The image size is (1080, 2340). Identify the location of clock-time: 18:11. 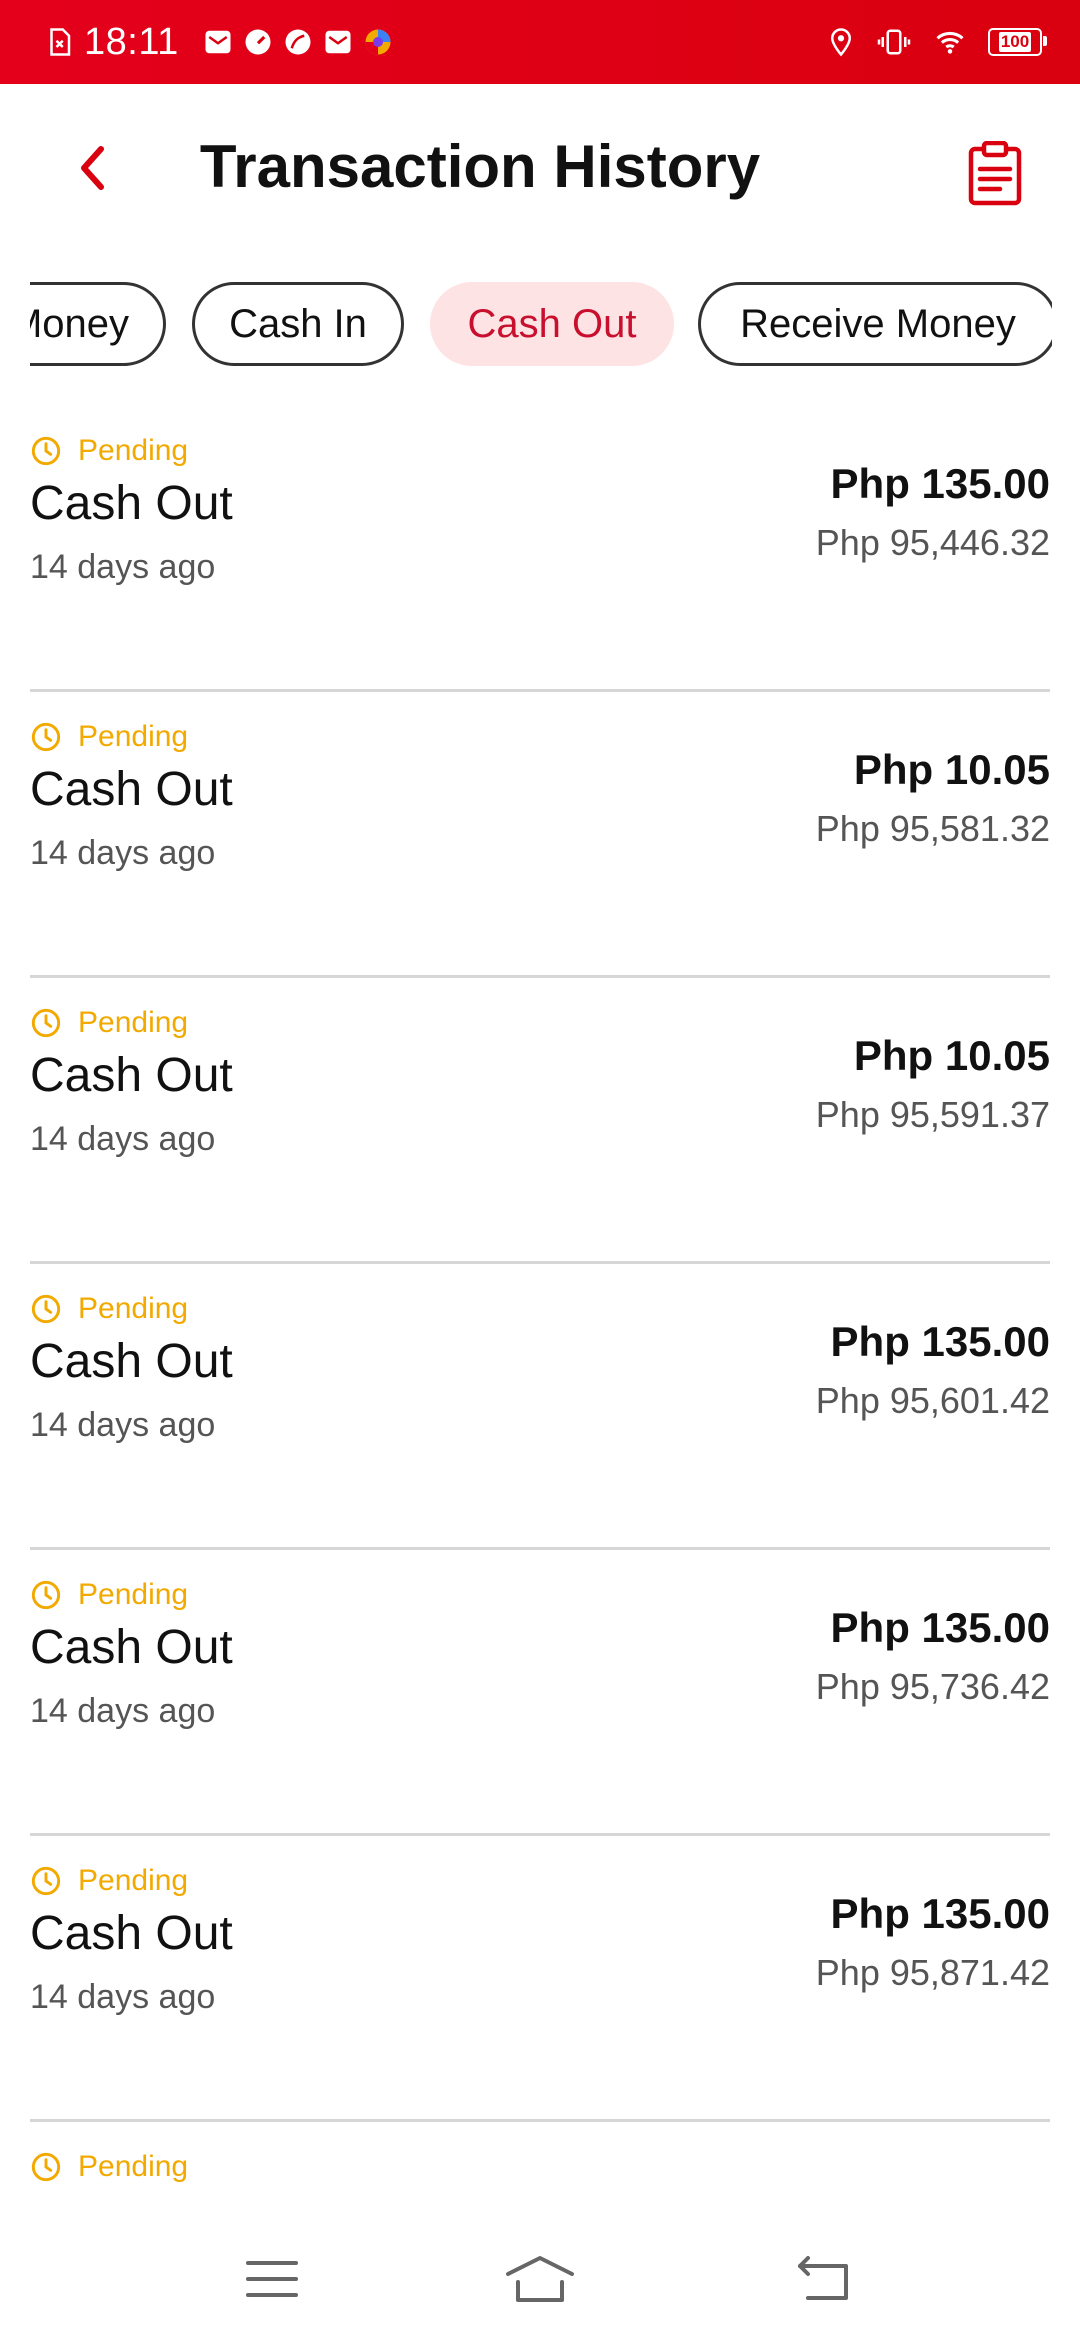
(131, 41).